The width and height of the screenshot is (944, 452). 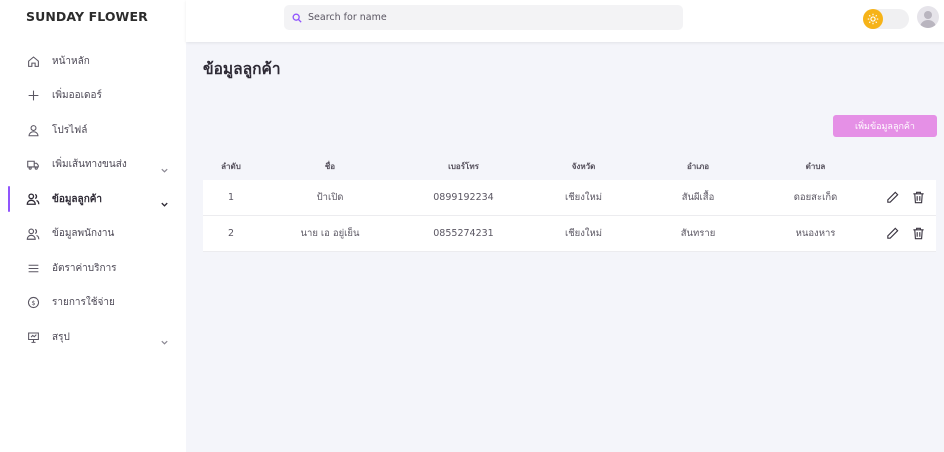 What do you see at coordinates (33, 96) in the screenshot?
I see `plus-icon` at bounding box center [33, 96].